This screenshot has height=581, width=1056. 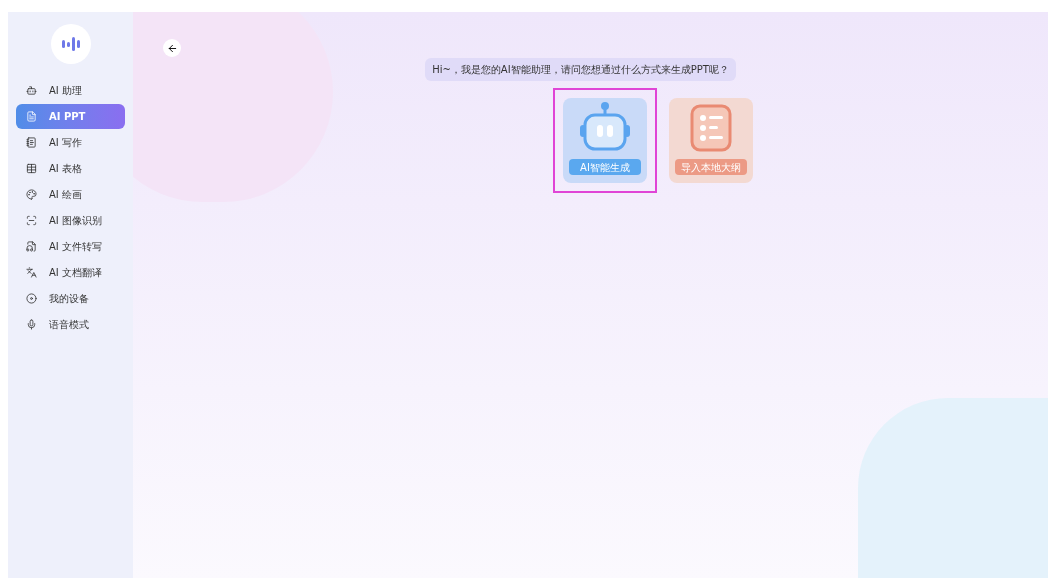 I want to click on logo-icon, so click(x=70, y=44).